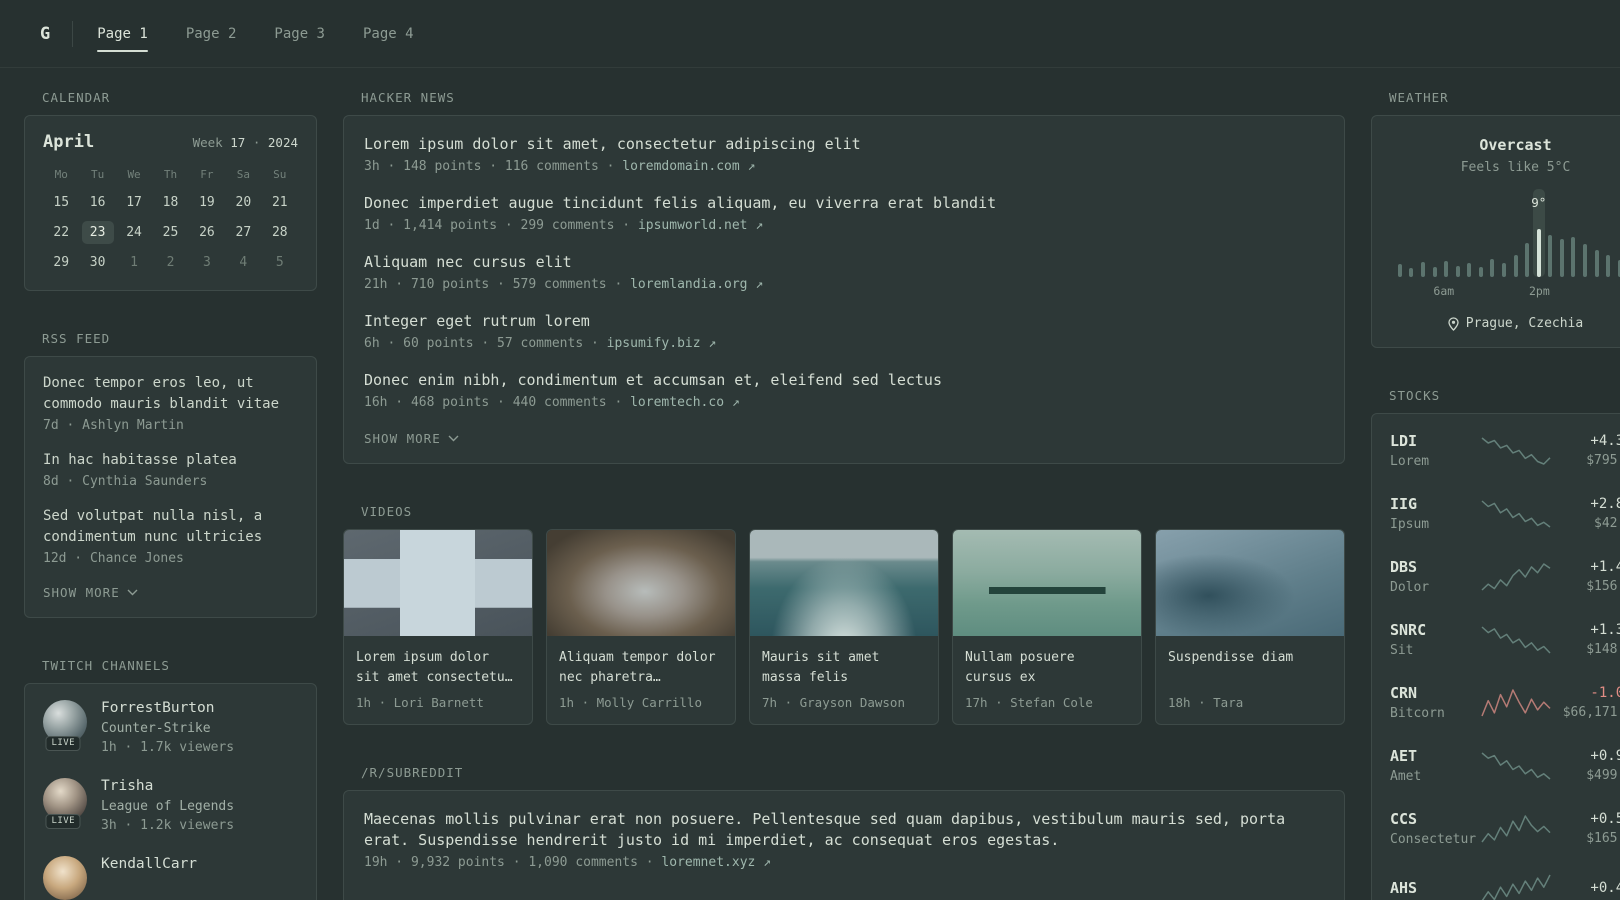 This screenshot has height=900, width=1620. Describe the element at coordinates (167, 708) in the screenshot. I see `twitch-channel-link: ForrestBurton` at that location.